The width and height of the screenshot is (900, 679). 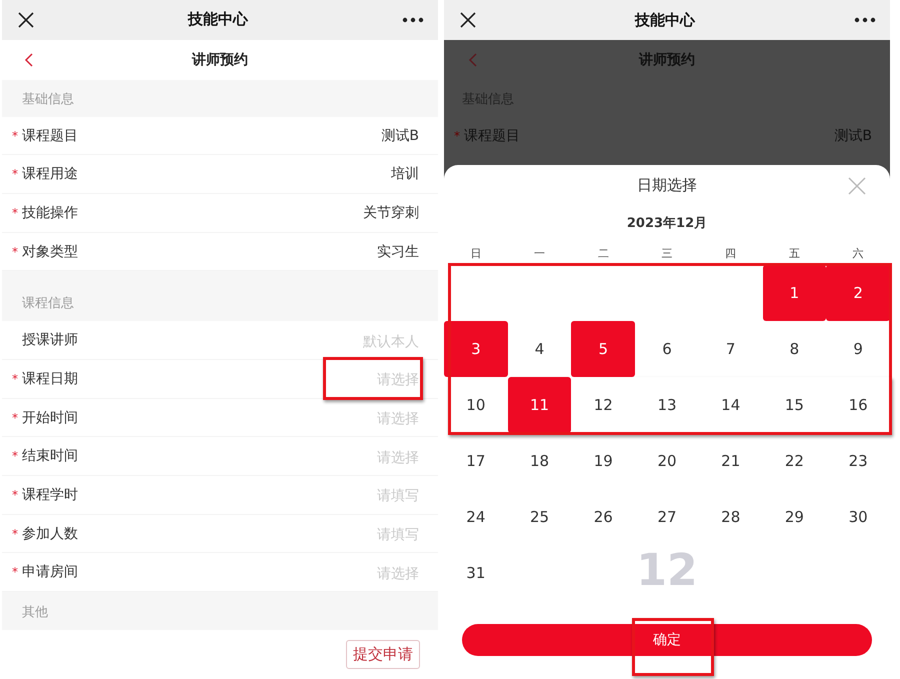 I want to click on field-label: 结束时间, so click(x=50, y=456).